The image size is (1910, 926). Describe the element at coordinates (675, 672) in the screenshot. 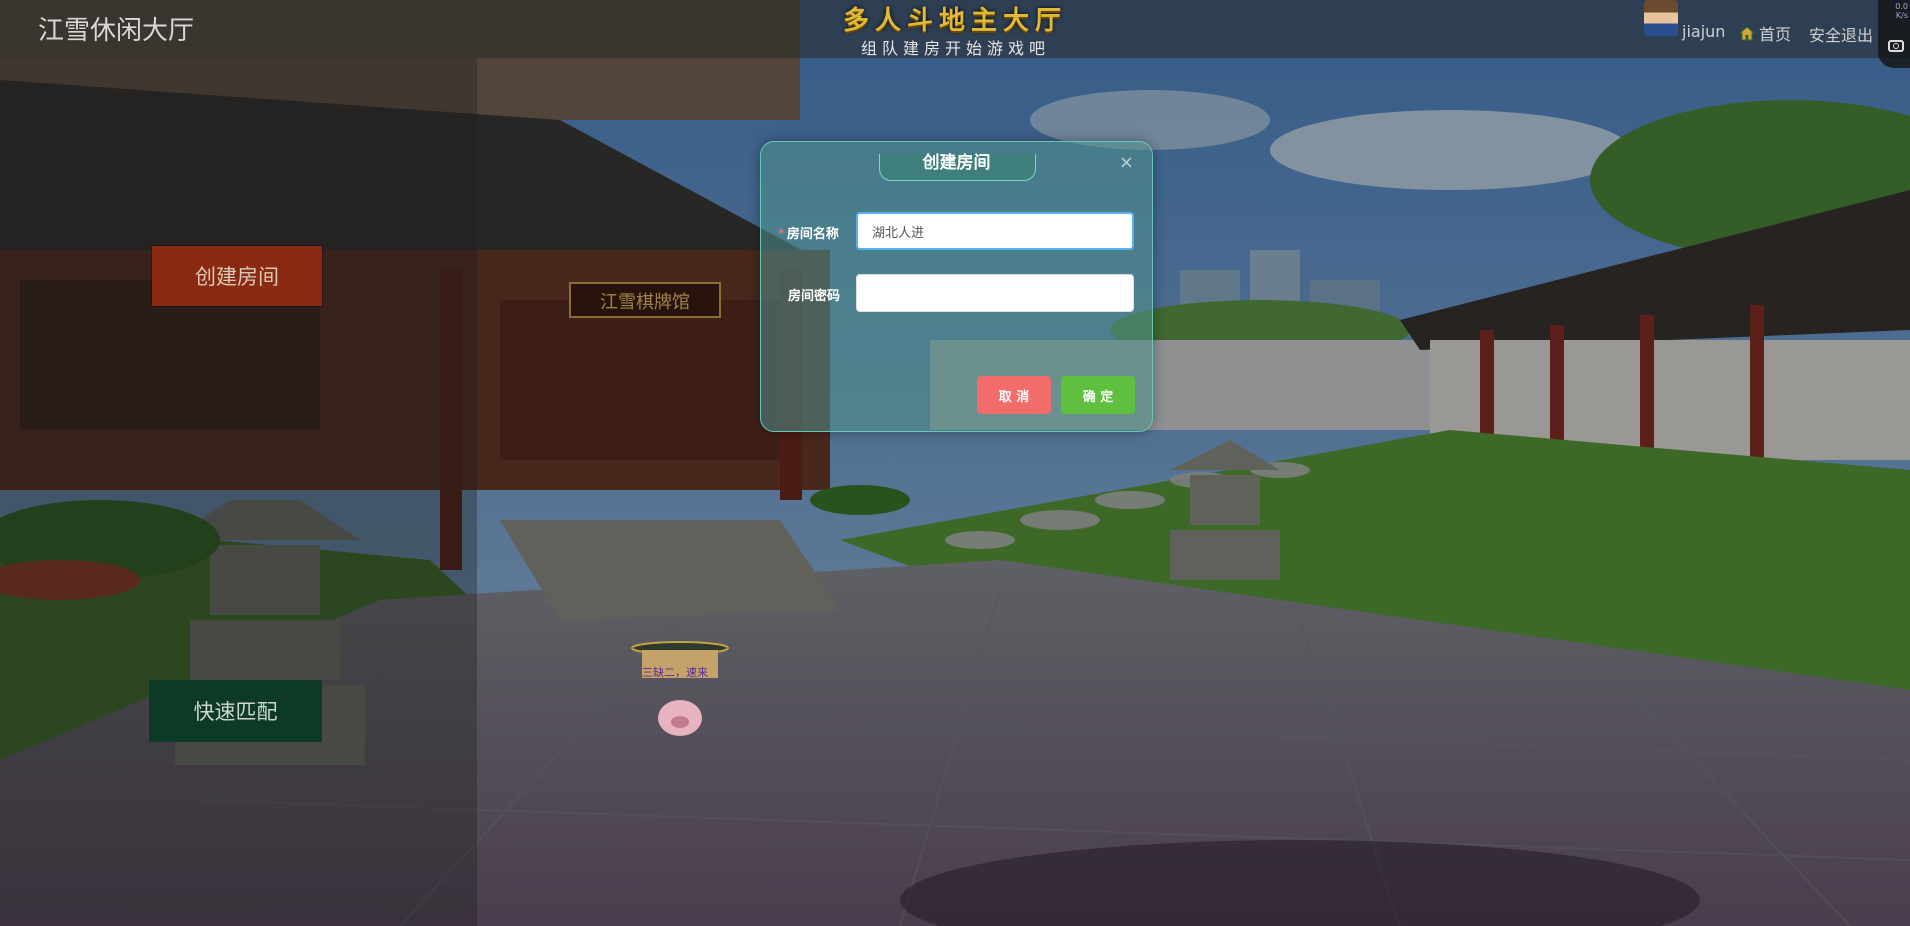

I see `table-label: 三缺二，速来` at that location.